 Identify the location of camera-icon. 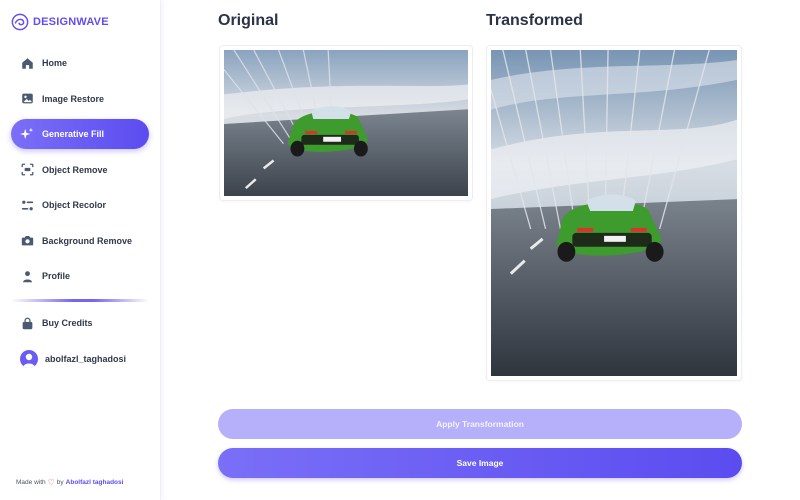
(27, 241).